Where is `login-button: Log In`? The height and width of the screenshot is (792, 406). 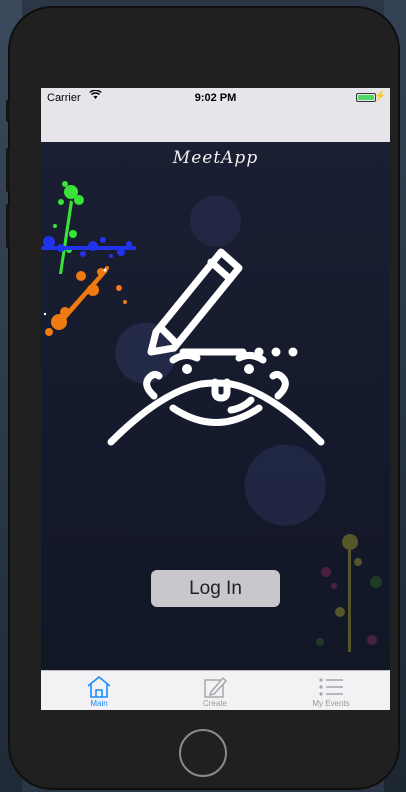
login-button: Log In is located at coordinates (215, 588).